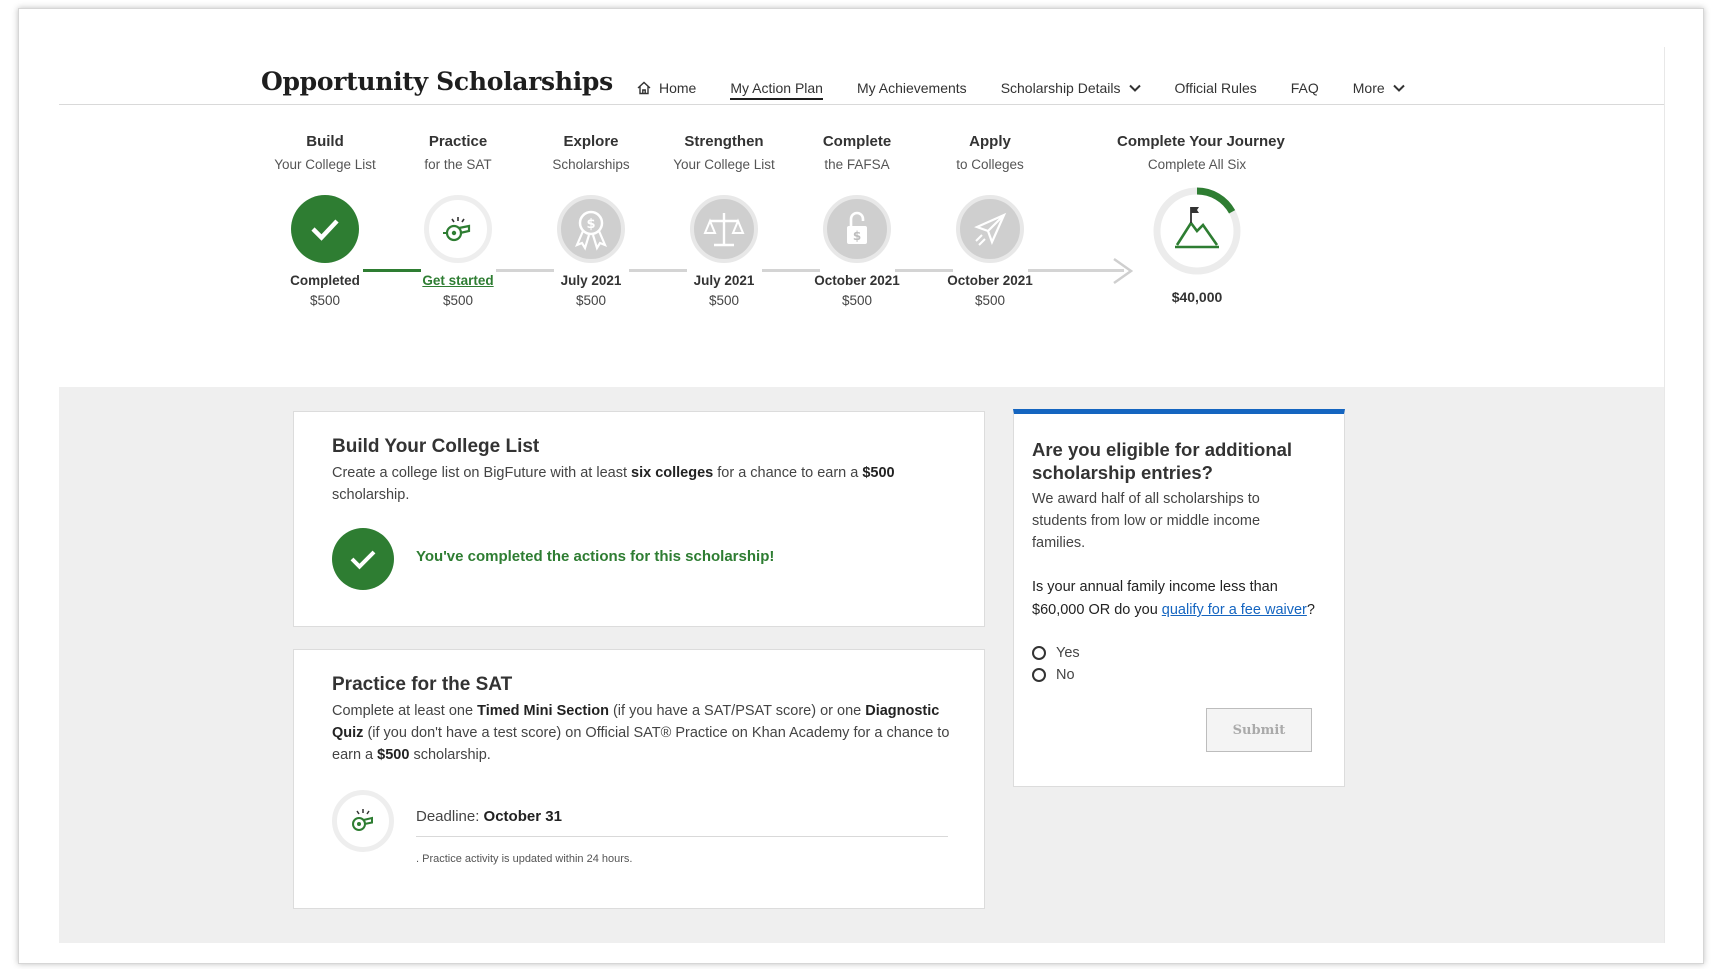  I want to click on nav-official-rules: Official Rules, so click(1216, 88).